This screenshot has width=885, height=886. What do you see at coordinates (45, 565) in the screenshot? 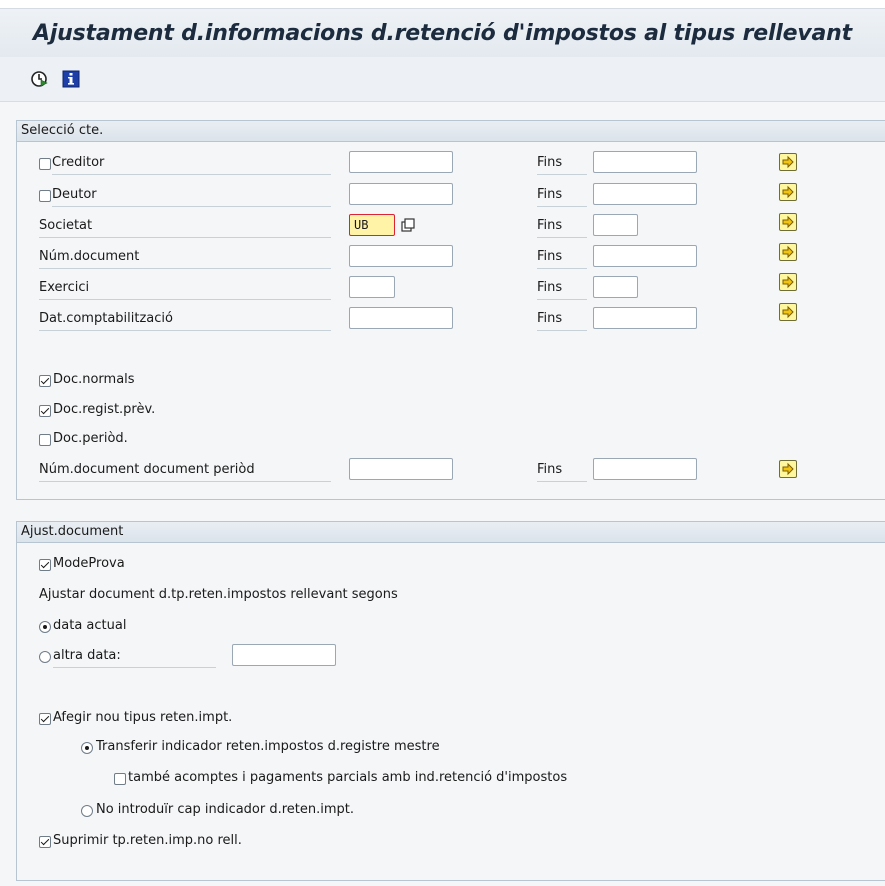
I see `mode-prova-checkbox` at bounding box center [45, 565].